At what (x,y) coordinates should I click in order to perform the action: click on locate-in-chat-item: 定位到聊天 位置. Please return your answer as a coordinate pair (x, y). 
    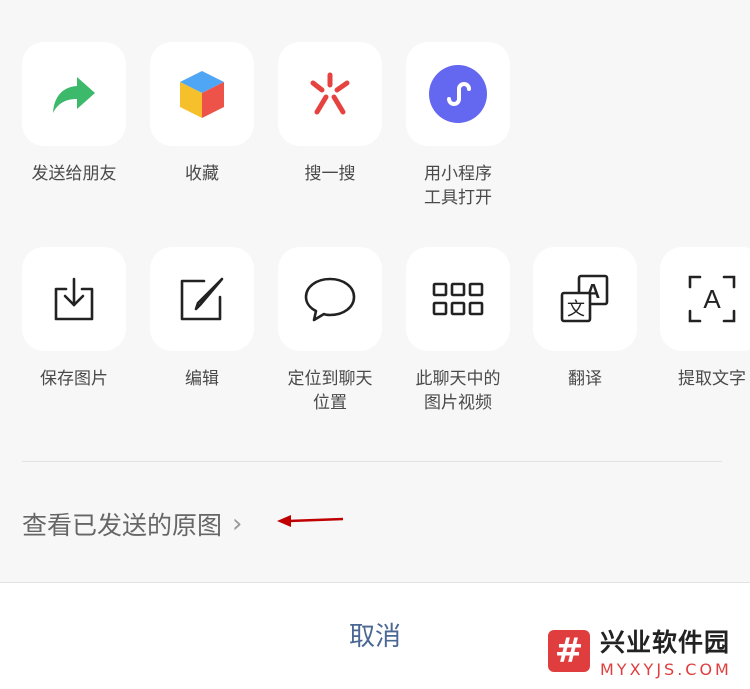
    Looking at the image, I should click on (330, 331).